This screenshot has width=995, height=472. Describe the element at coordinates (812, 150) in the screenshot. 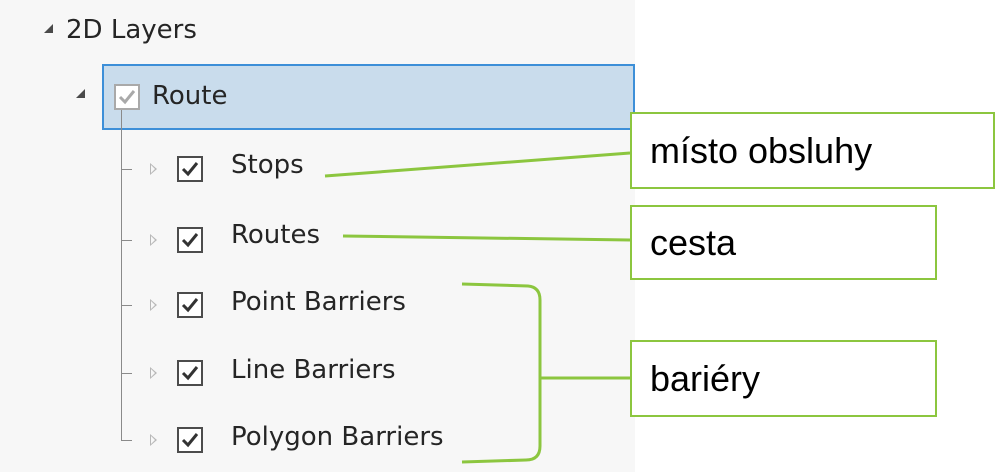

I see `callout-stops: místo obsluhy` at that location.